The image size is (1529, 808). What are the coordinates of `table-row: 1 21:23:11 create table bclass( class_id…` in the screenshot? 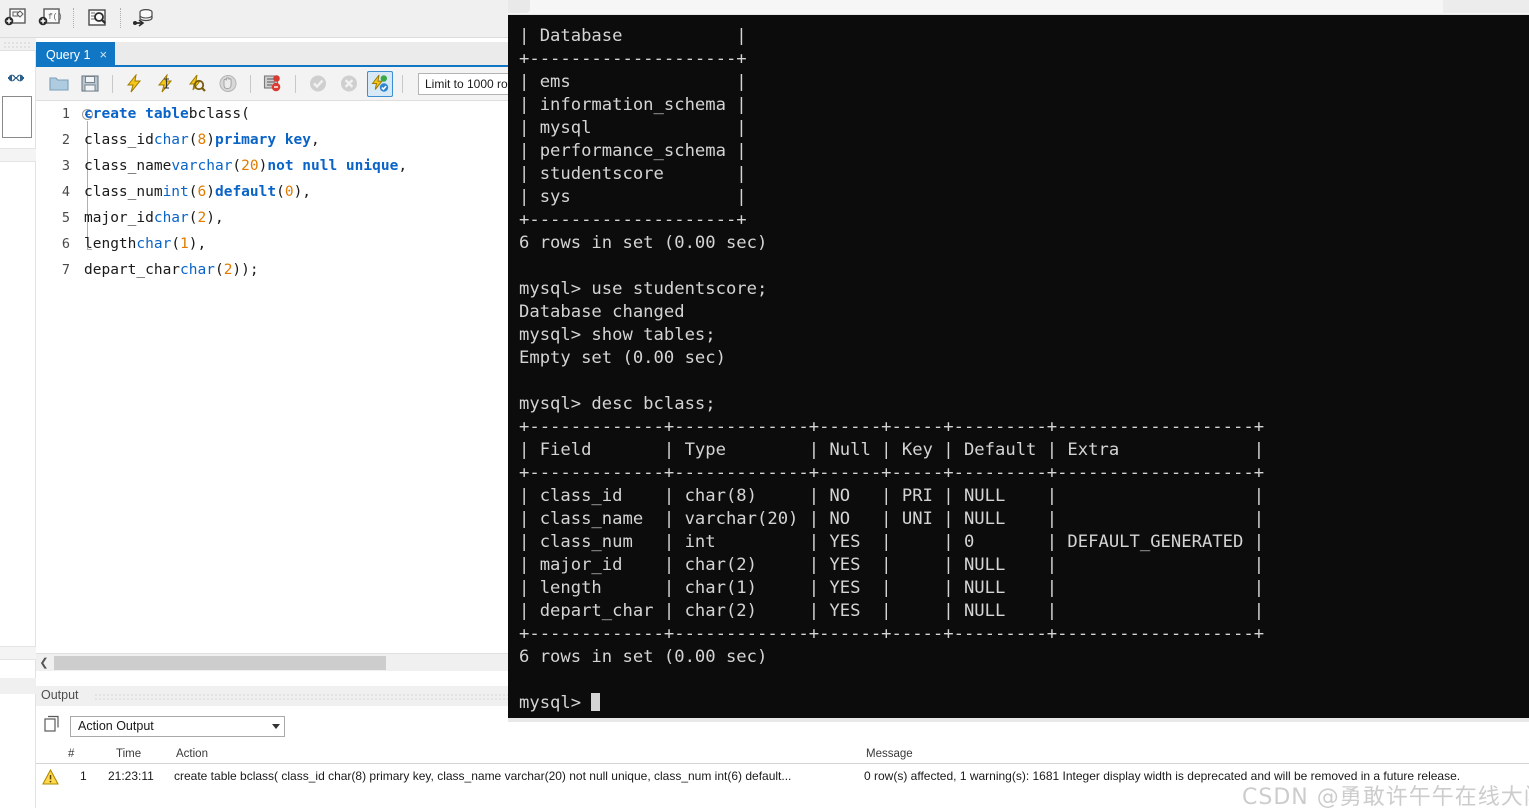 It's located at (782, 778).